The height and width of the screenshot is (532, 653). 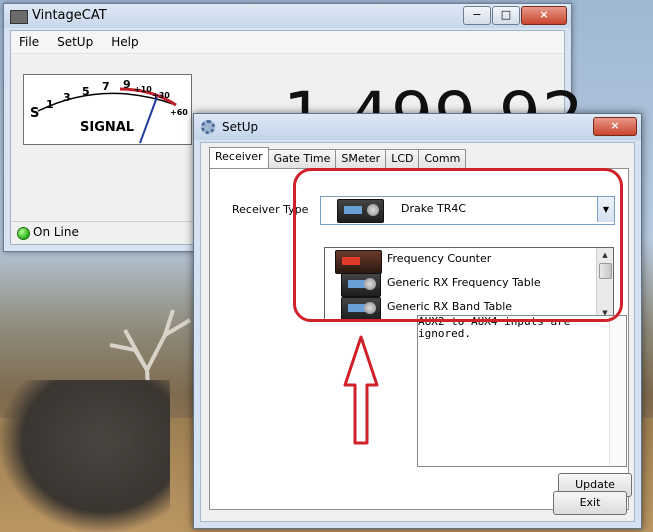 What do you see at coordinates (361, 158) in the screenshot?
I see `tab-smeter: SMeter` at bounding box center [361, 158].